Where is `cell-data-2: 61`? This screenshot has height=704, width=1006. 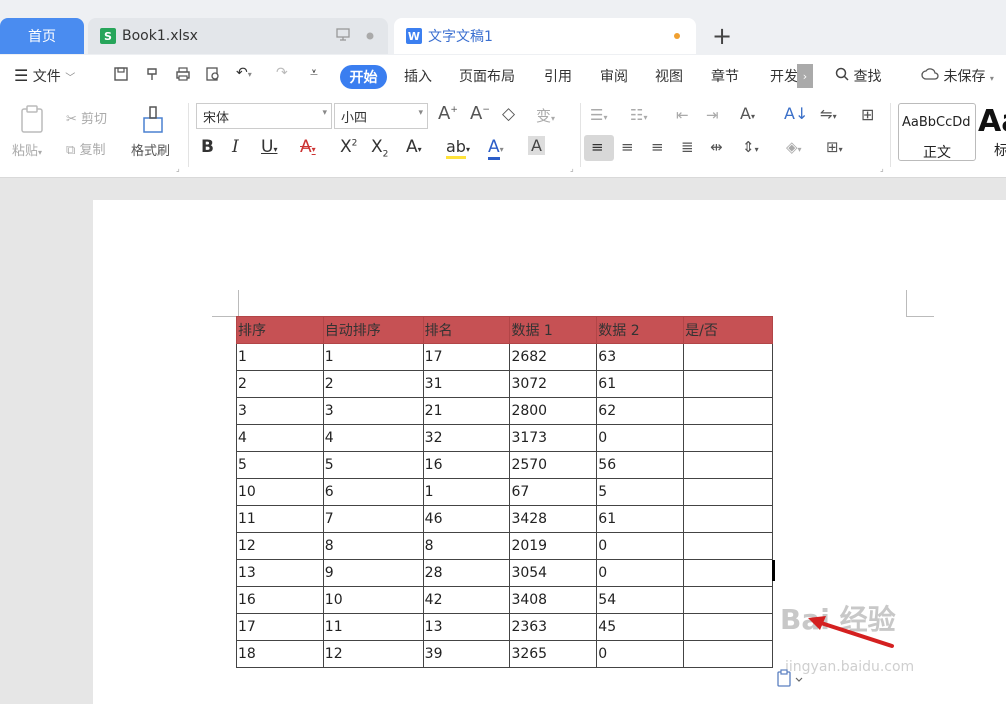 cell-data-2: 61 is located at coordinates (640, 519).